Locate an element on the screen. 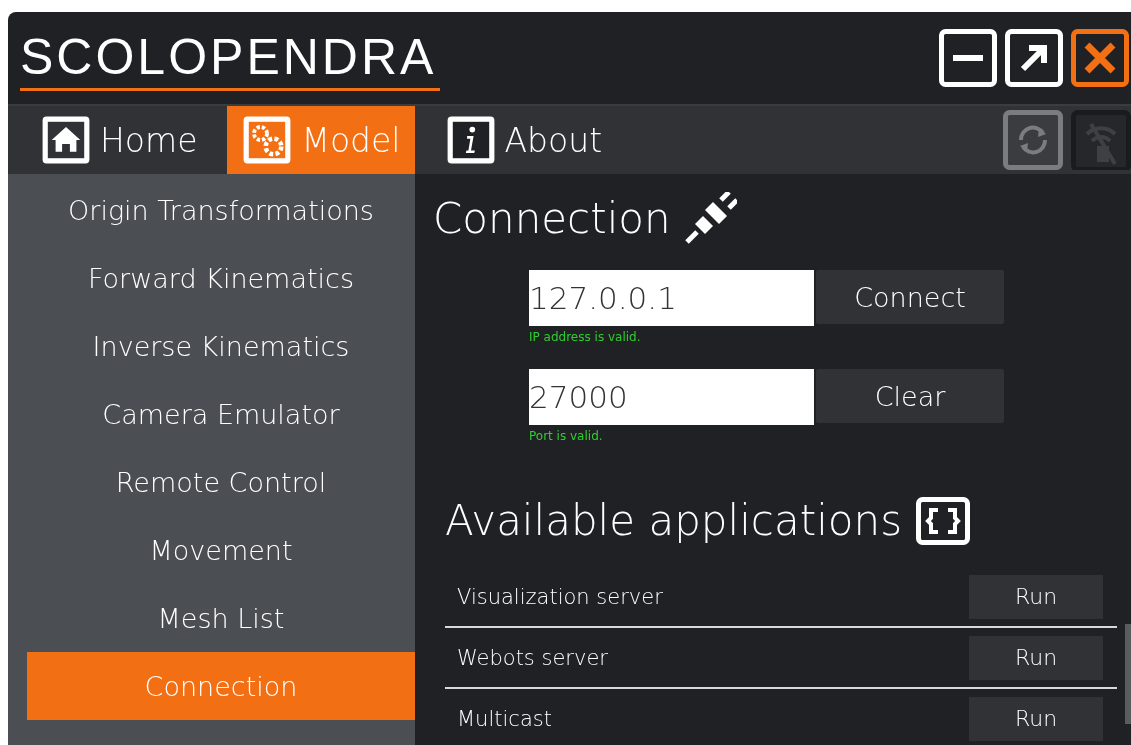 Image resolution: width=1131 pixels, height=745 pixels. tab: About is located at coordinates (523, 140).